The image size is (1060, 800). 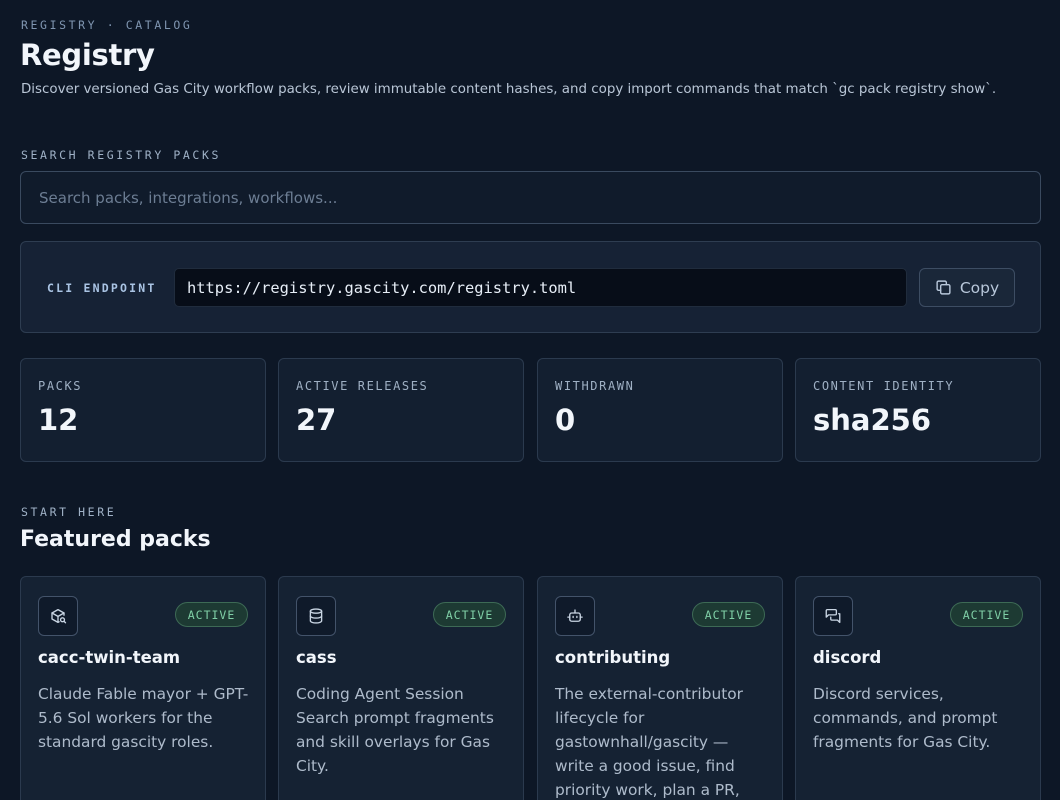 What do you see at coordinates (575, 616) in the screenshot?
I see `bot-icon` at bounding box center [575, 616].